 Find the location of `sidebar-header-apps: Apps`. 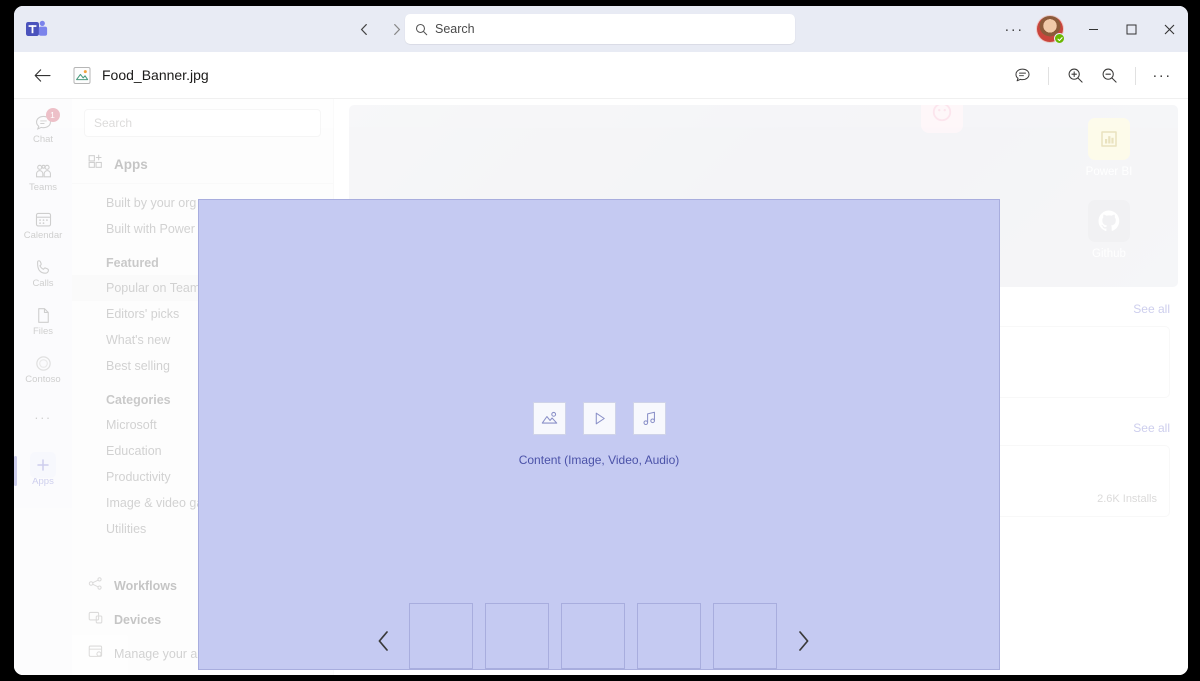

sidebar-header-apps: Apps is located at coordinates (202, 164).